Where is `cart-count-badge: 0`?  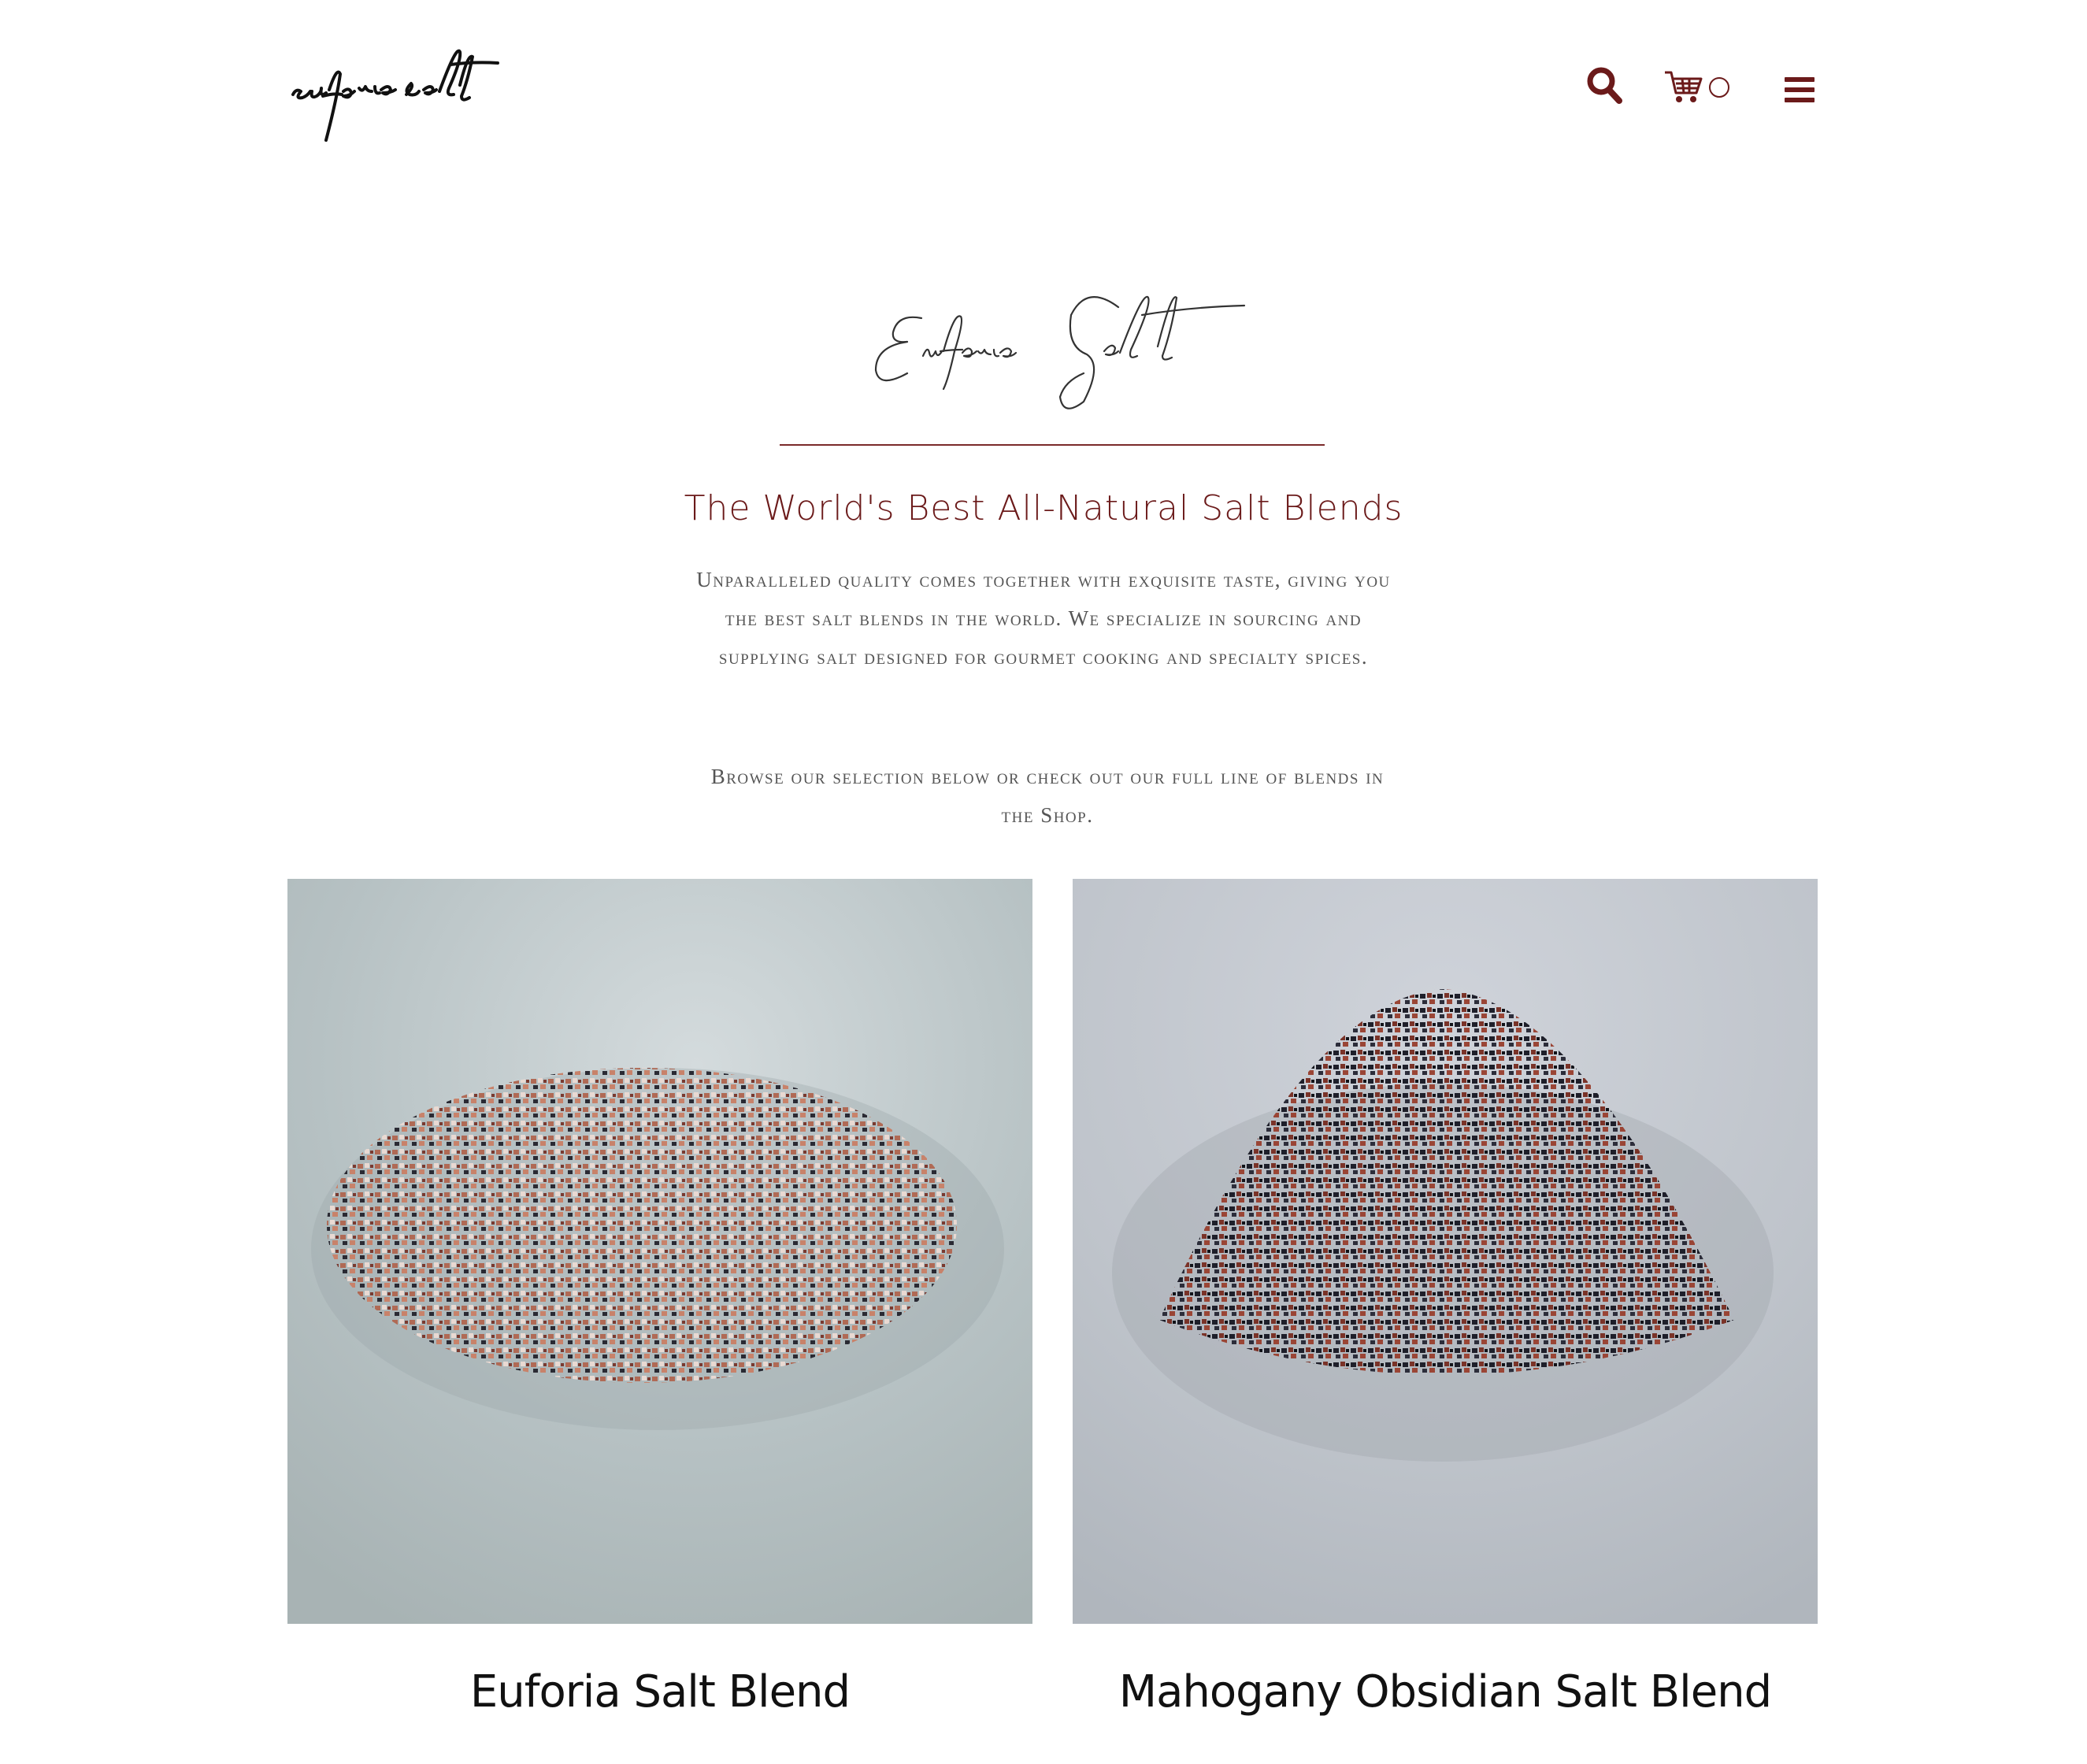
cart-count-badge: 0 is located at coordinates (1719, 87).